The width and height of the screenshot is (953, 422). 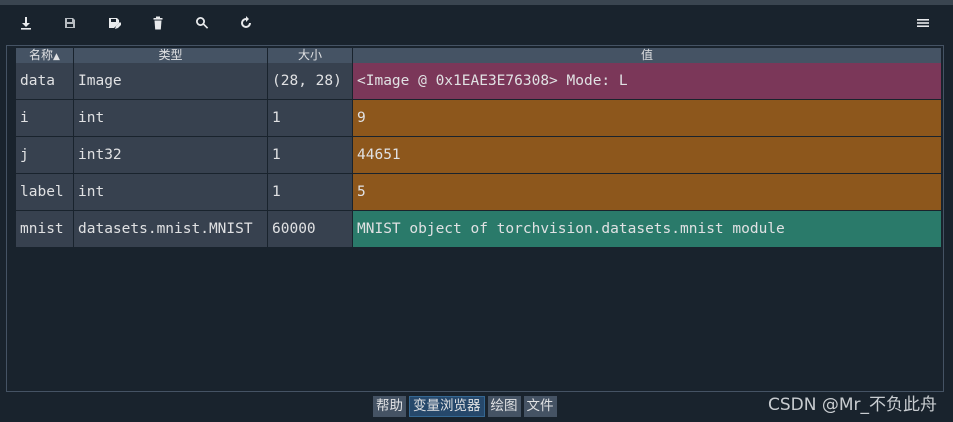 I want to click on column-header-value: 值, so click(x=647, y=55).